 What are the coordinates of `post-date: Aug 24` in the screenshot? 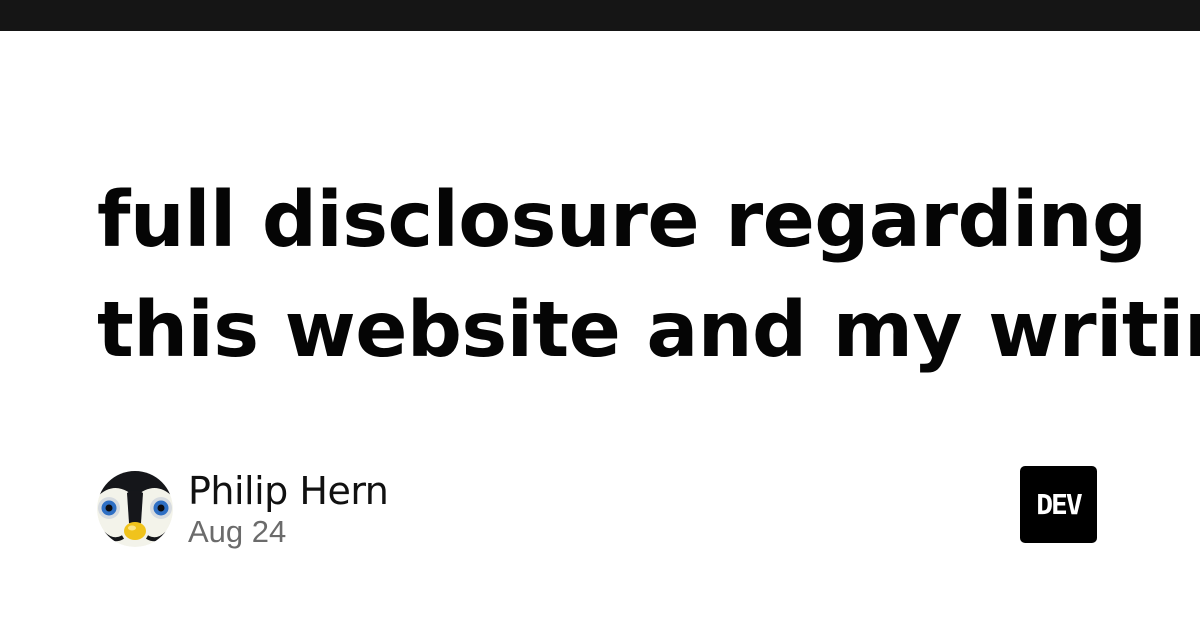 It's located at (237, 531).